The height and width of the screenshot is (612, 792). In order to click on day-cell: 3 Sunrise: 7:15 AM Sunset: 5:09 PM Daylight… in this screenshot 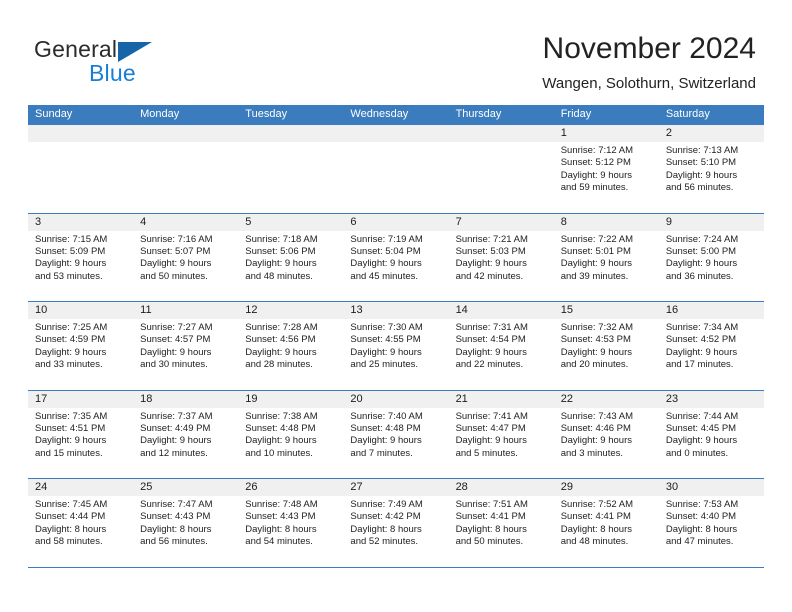, I will do `click(81, 257)`.